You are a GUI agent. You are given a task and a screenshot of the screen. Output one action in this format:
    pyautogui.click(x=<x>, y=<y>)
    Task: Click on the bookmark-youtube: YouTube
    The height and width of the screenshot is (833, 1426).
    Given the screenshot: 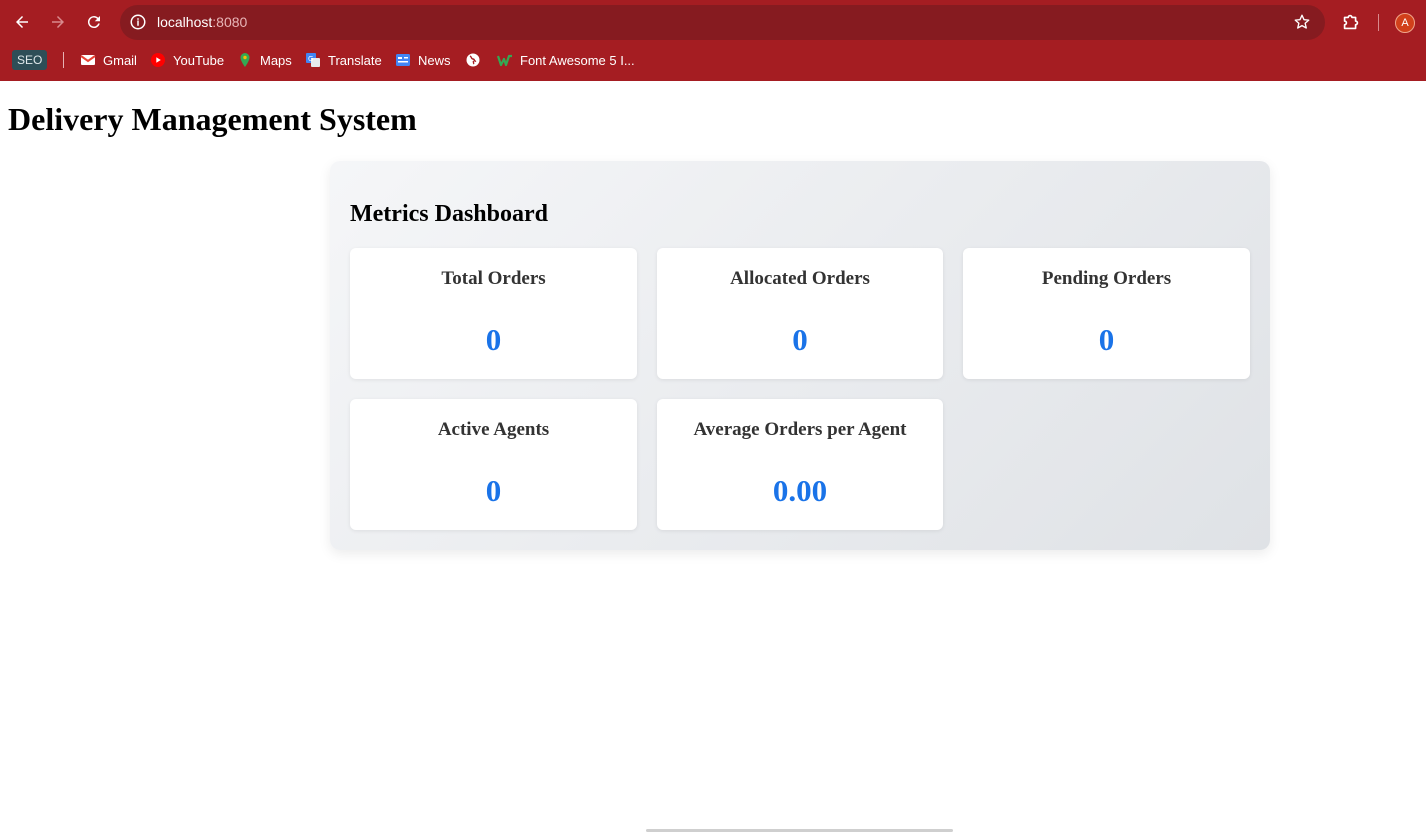 What is the action you would take?
    pyautogui.click(x=187, y=60)
    